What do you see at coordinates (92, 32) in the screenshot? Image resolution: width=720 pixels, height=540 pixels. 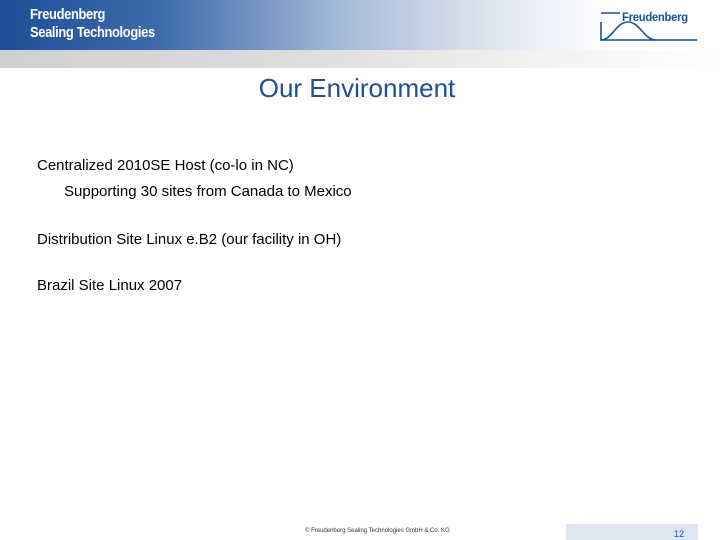 I see `company-name-line2: Sealing Technologies` at bounding box center [92, 32].